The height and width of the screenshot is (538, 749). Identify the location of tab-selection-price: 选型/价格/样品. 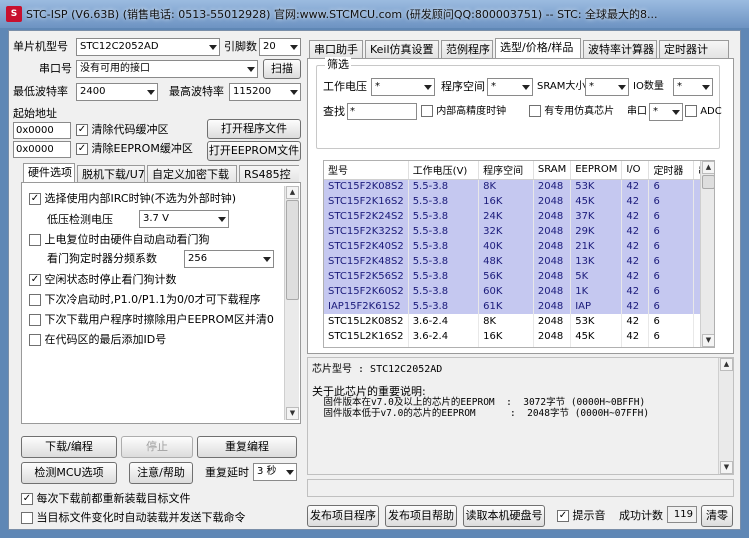
(538, 48).